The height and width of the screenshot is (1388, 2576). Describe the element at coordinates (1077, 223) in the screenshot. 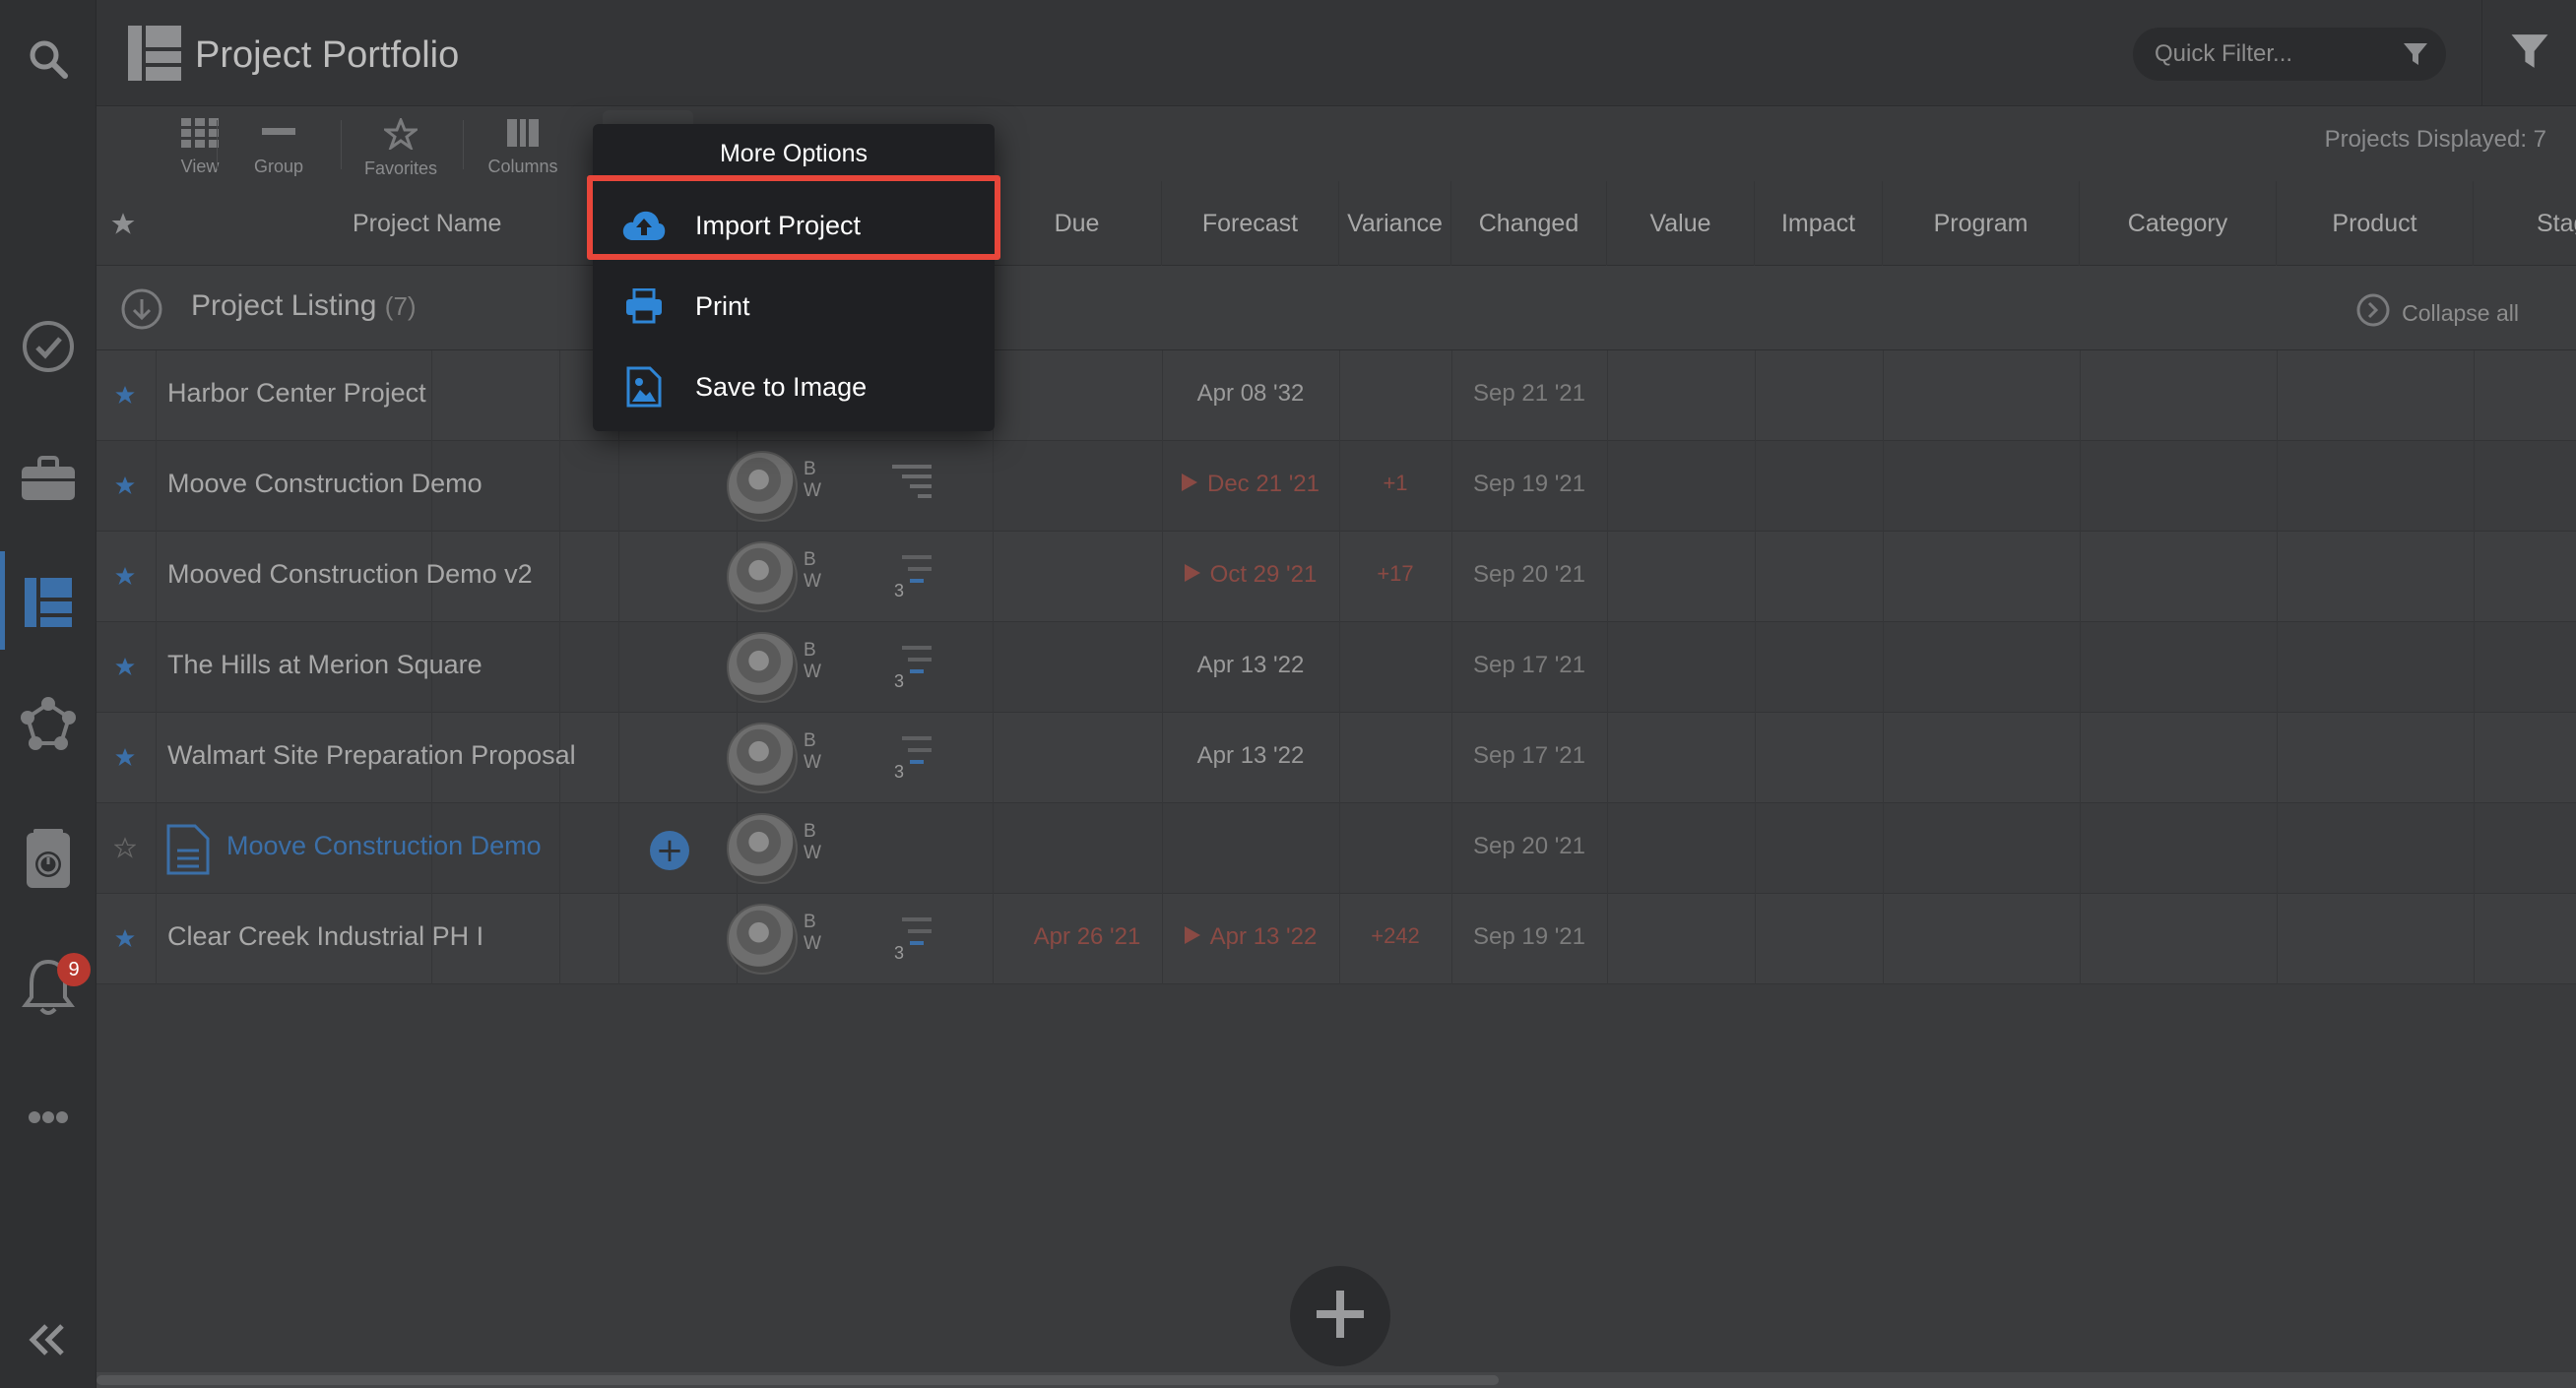

I see `column-due: Due` at that location.